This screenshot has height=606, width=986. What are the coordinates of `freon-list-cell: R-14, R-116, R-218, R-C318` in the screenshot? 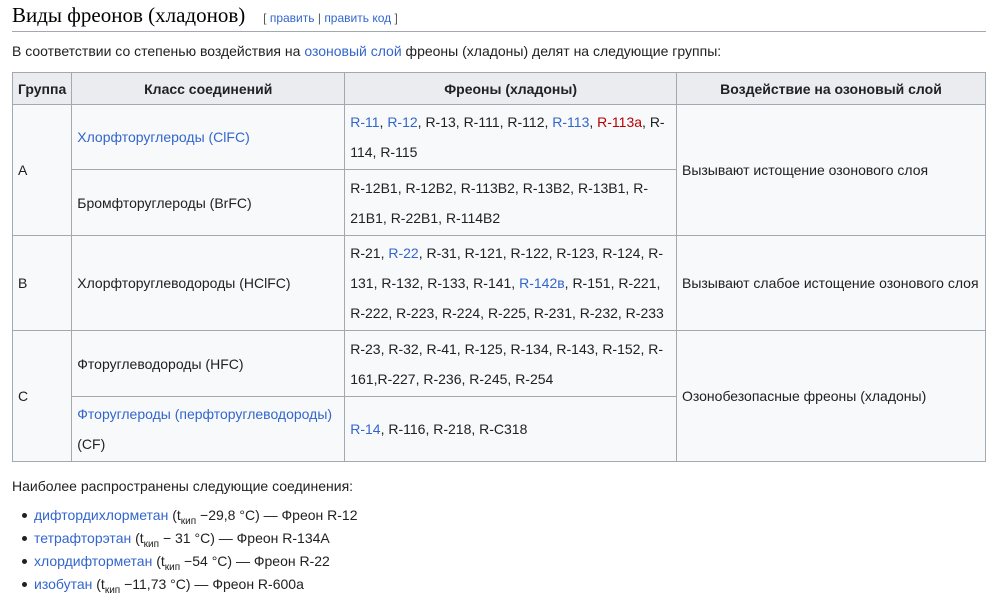 It's located at (510, 429).